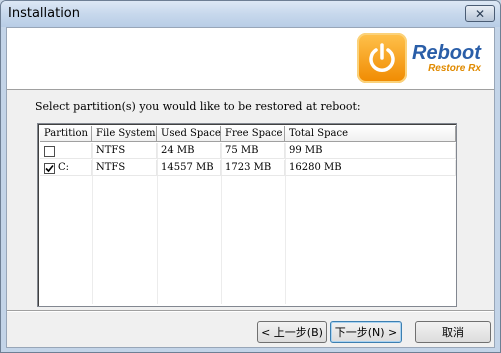 This screenshot has height=353, width=501. Describe the element at coordinates (446, 52) in the screenshot. I see `logo-title: Reboot` at that location.